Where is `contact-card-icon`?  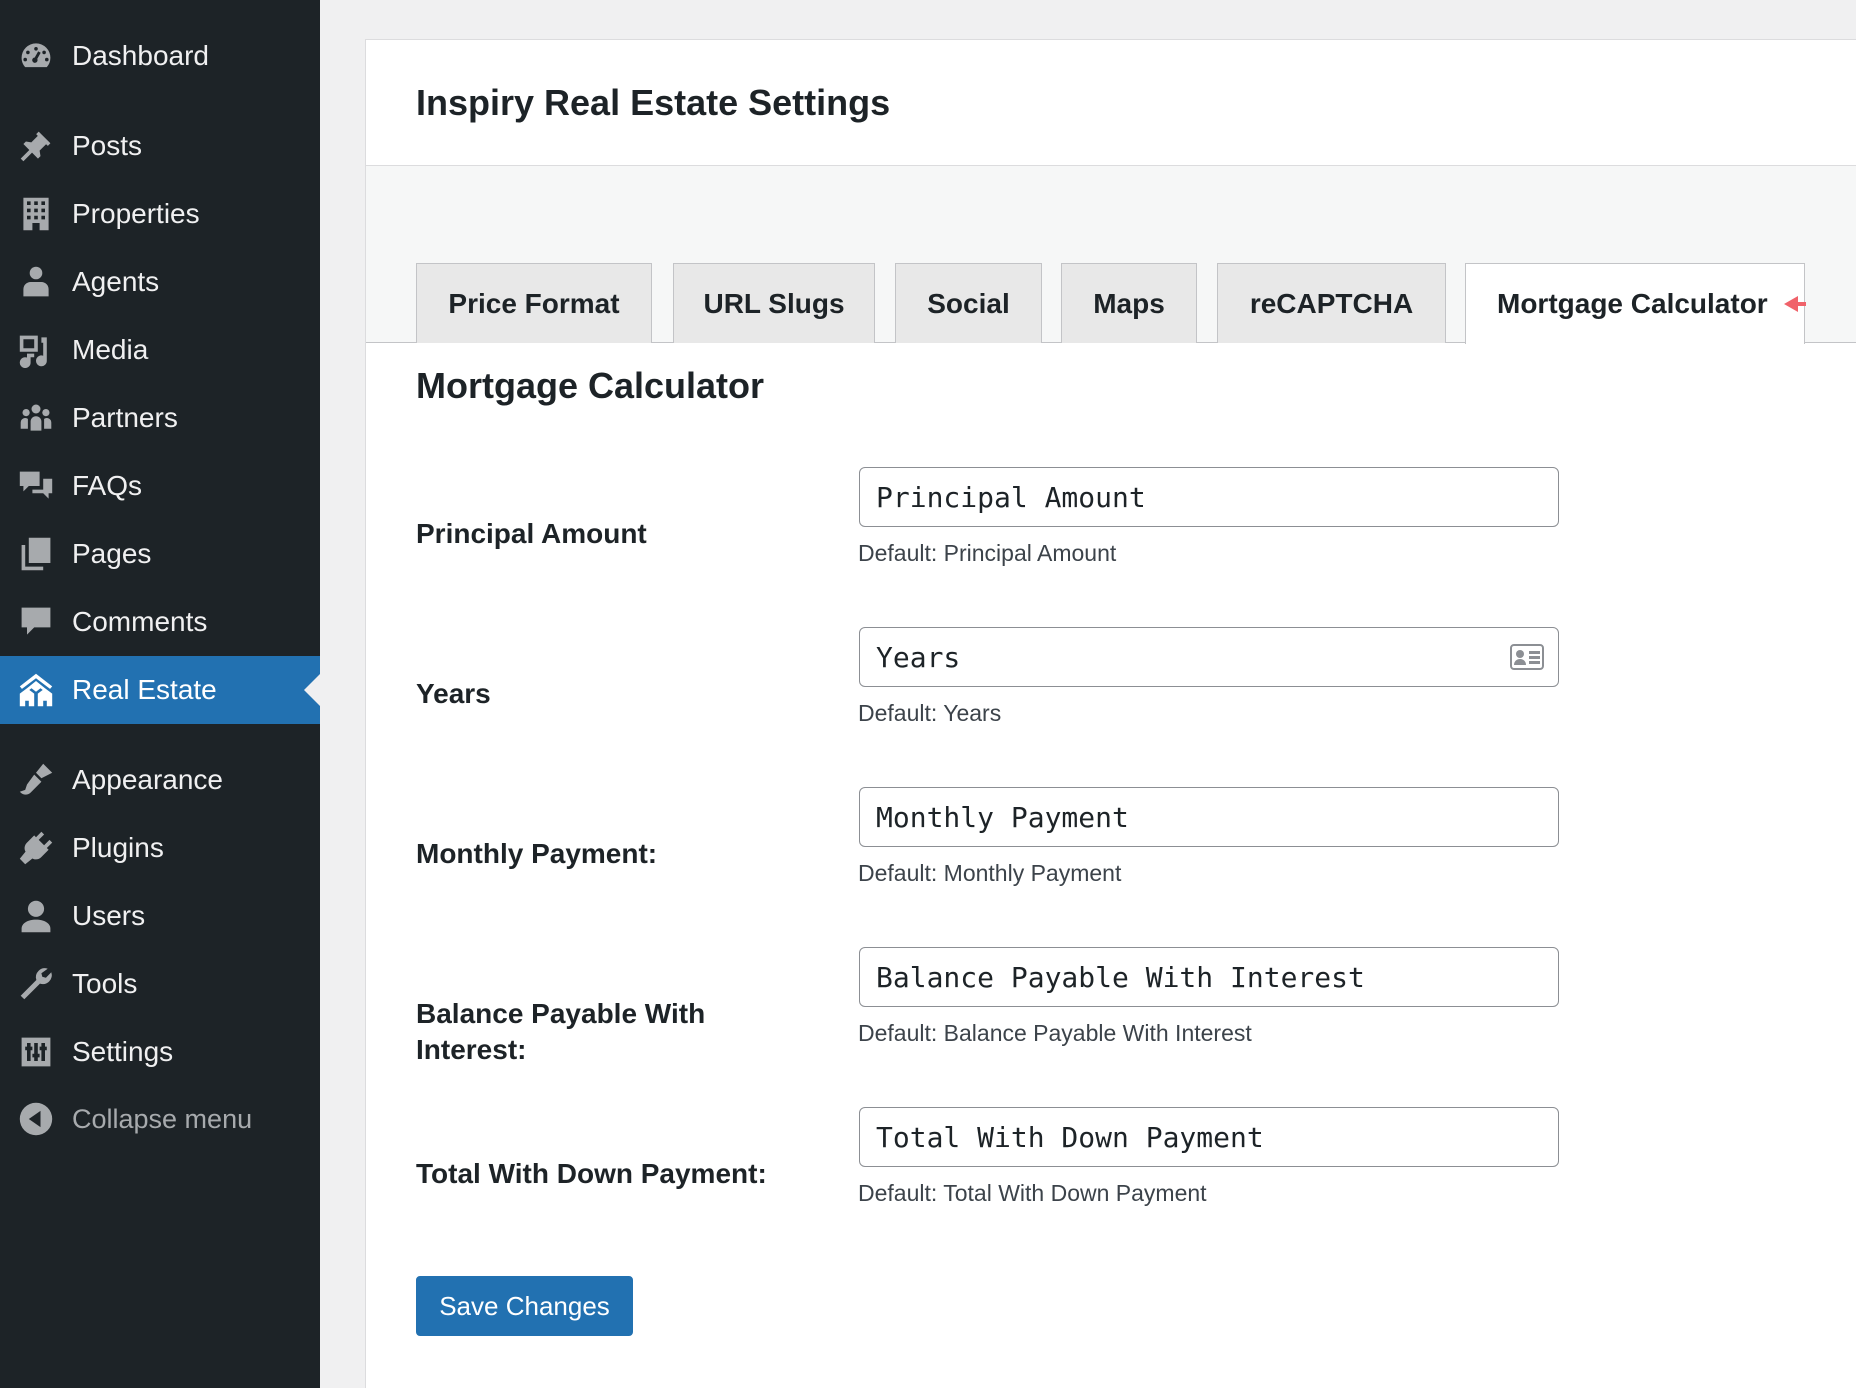
contact-card-icon is located at coordinates (1527, 657).